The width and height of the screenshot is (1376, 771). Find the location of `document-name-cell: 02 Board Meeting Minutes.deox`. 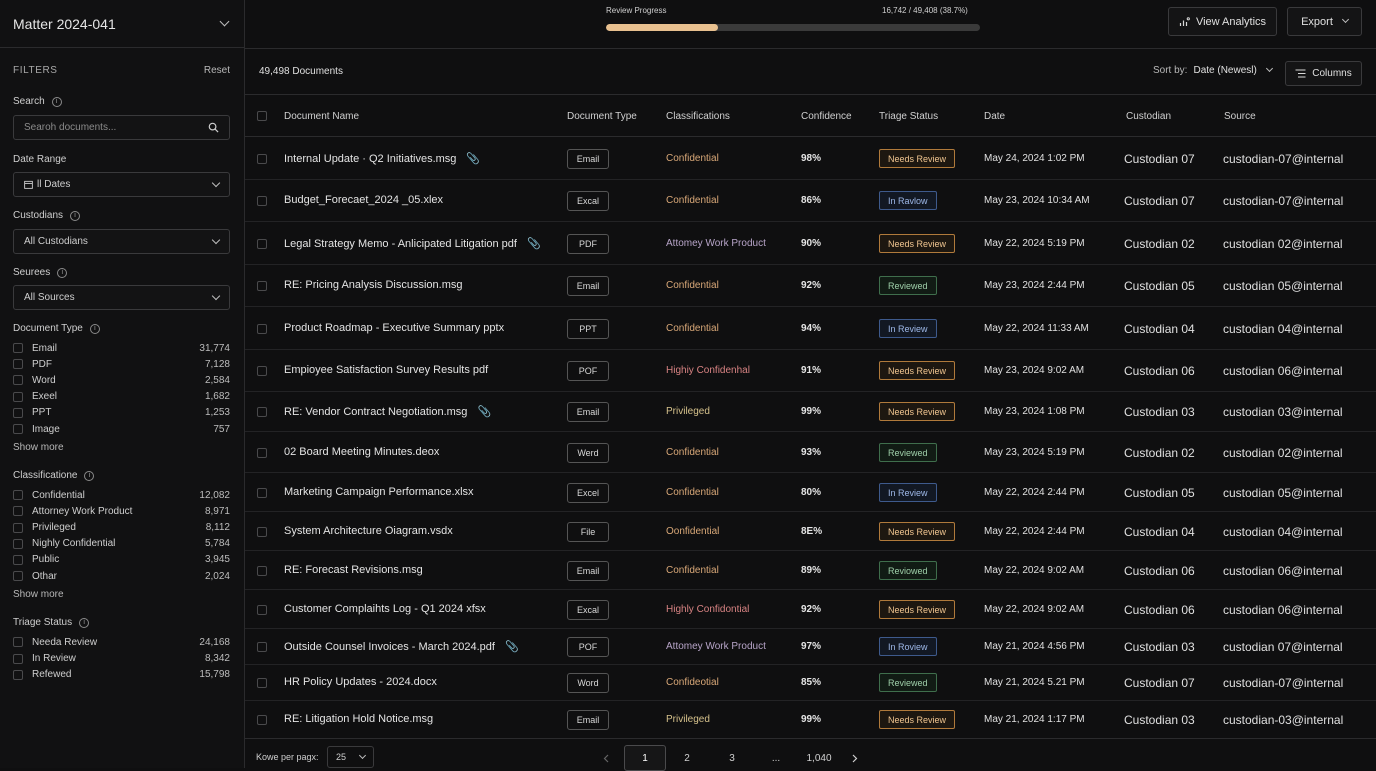

document-name-cell: 02 Board Meeting Minutes.deox is located at coordinates (361, 452).